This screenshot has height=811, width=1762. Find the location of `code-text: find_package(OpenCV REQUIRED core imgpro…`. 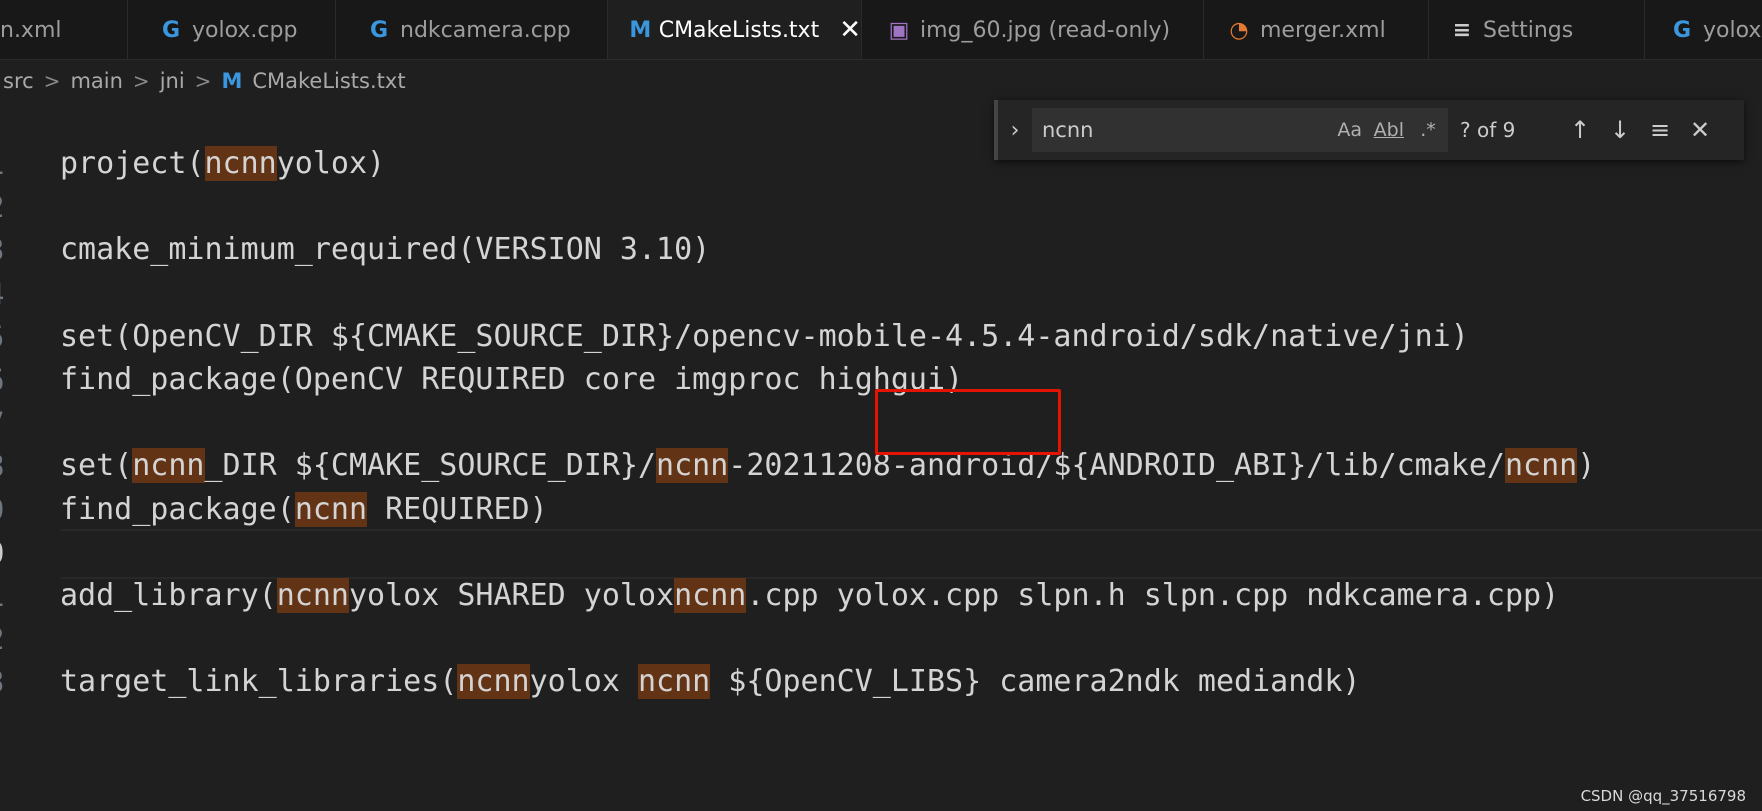

code-text: find_package(OpenCV REQUIRED core imgpro… is located at coordinates (512, 379).